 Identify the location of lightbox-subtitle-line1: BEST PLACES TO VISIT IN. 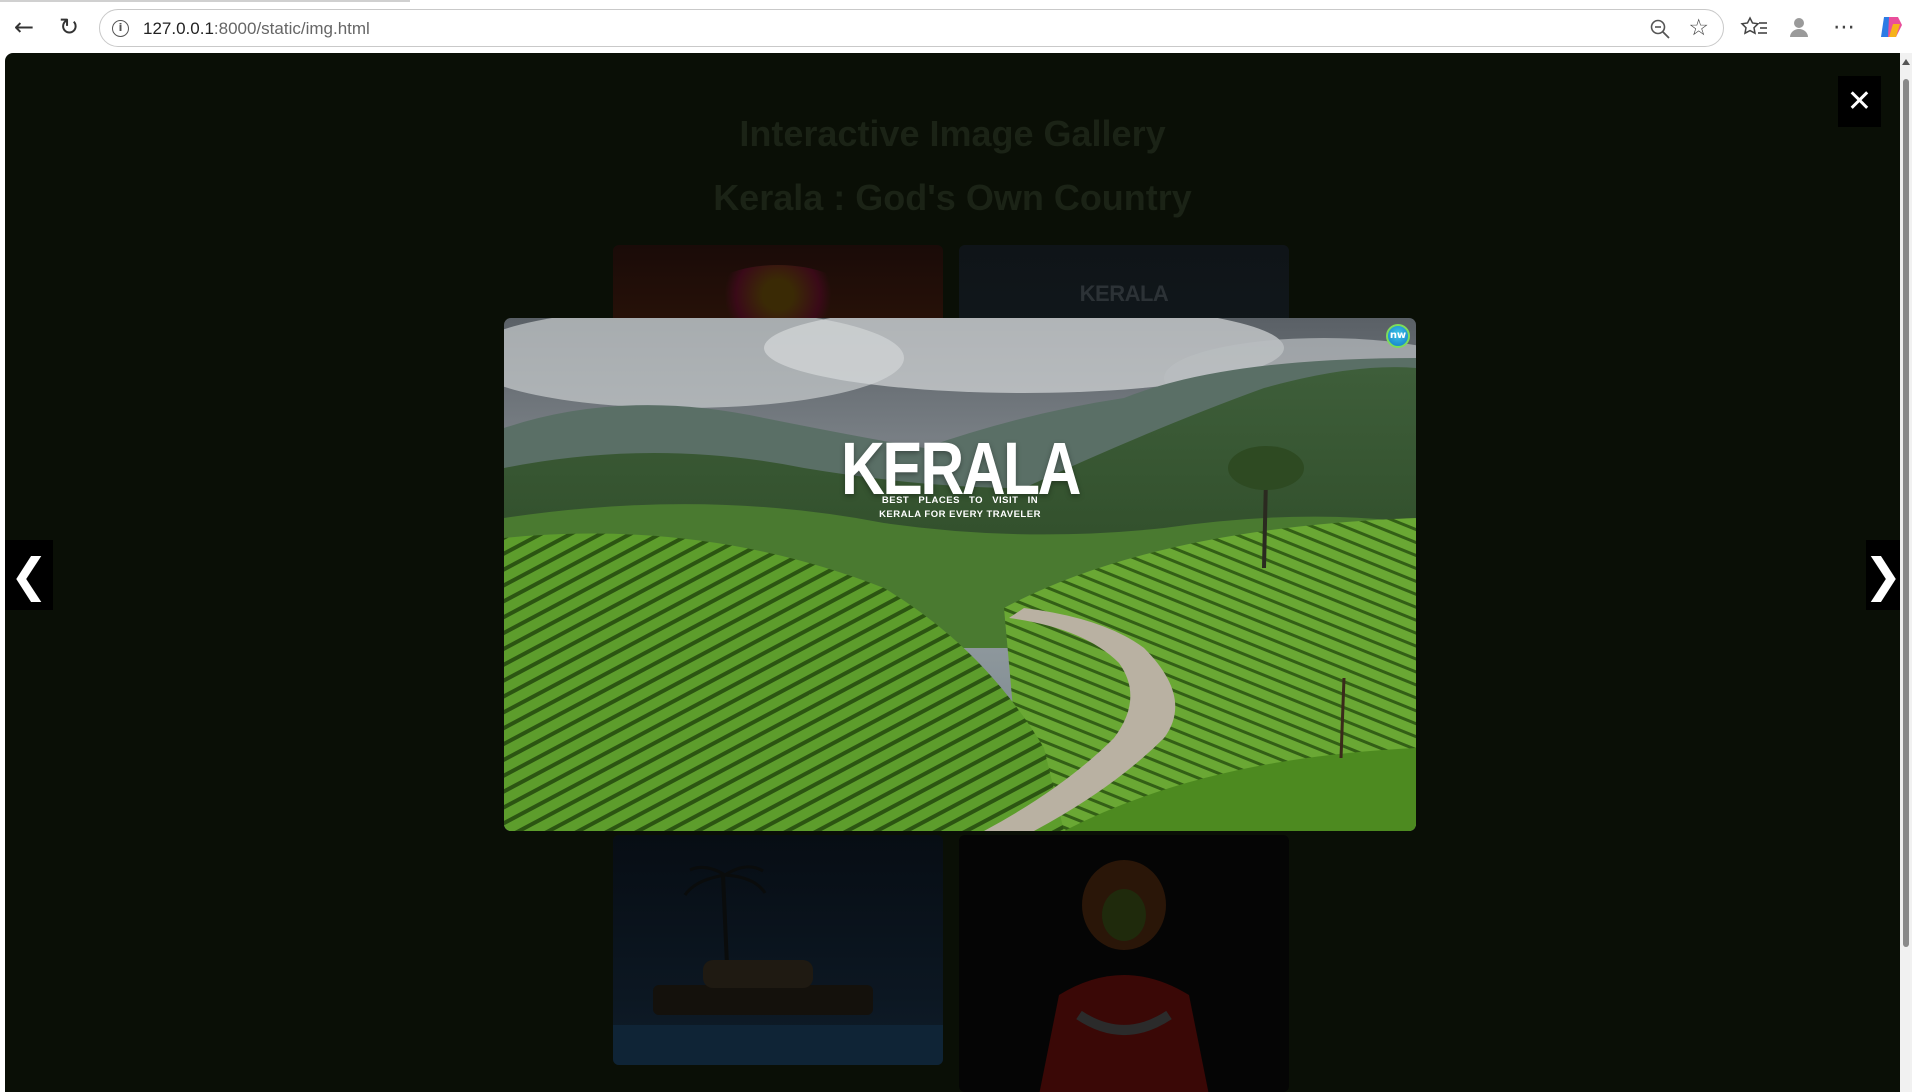
(960, 500).